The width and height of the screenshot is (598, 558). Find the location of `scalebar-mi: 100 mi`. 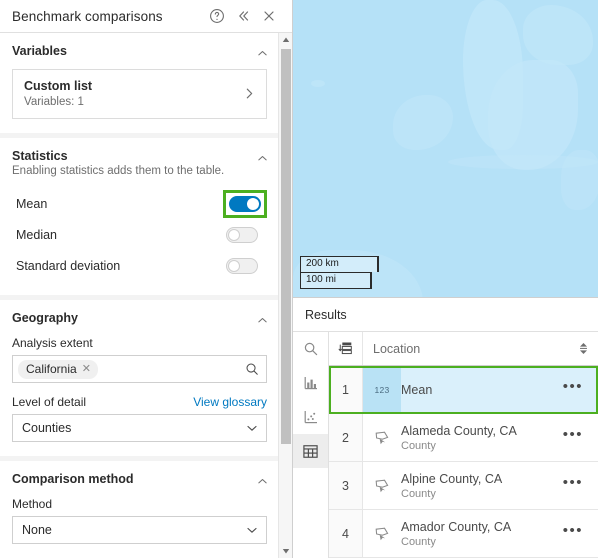

scalebar-mi: 100 mi is located at coordinates (336, 280).